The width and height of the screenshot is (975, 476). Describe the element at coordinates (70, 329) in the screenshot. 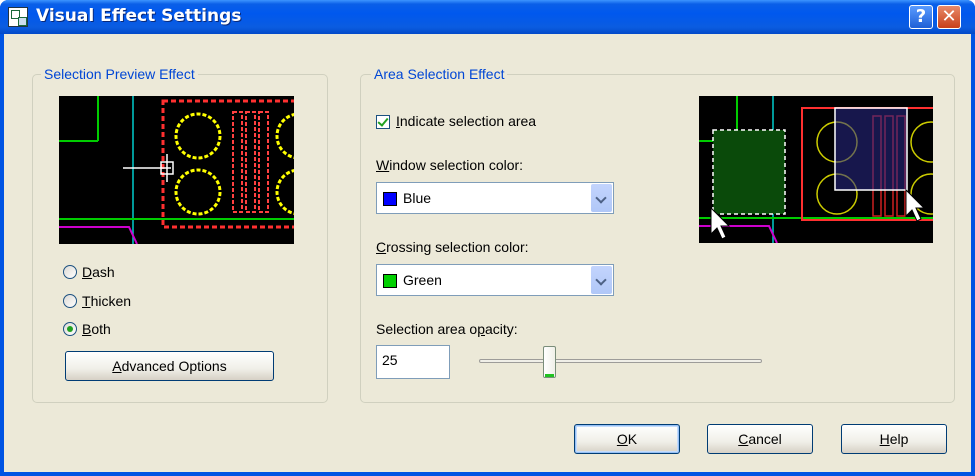

I see `radio-both-indicator` at that location.